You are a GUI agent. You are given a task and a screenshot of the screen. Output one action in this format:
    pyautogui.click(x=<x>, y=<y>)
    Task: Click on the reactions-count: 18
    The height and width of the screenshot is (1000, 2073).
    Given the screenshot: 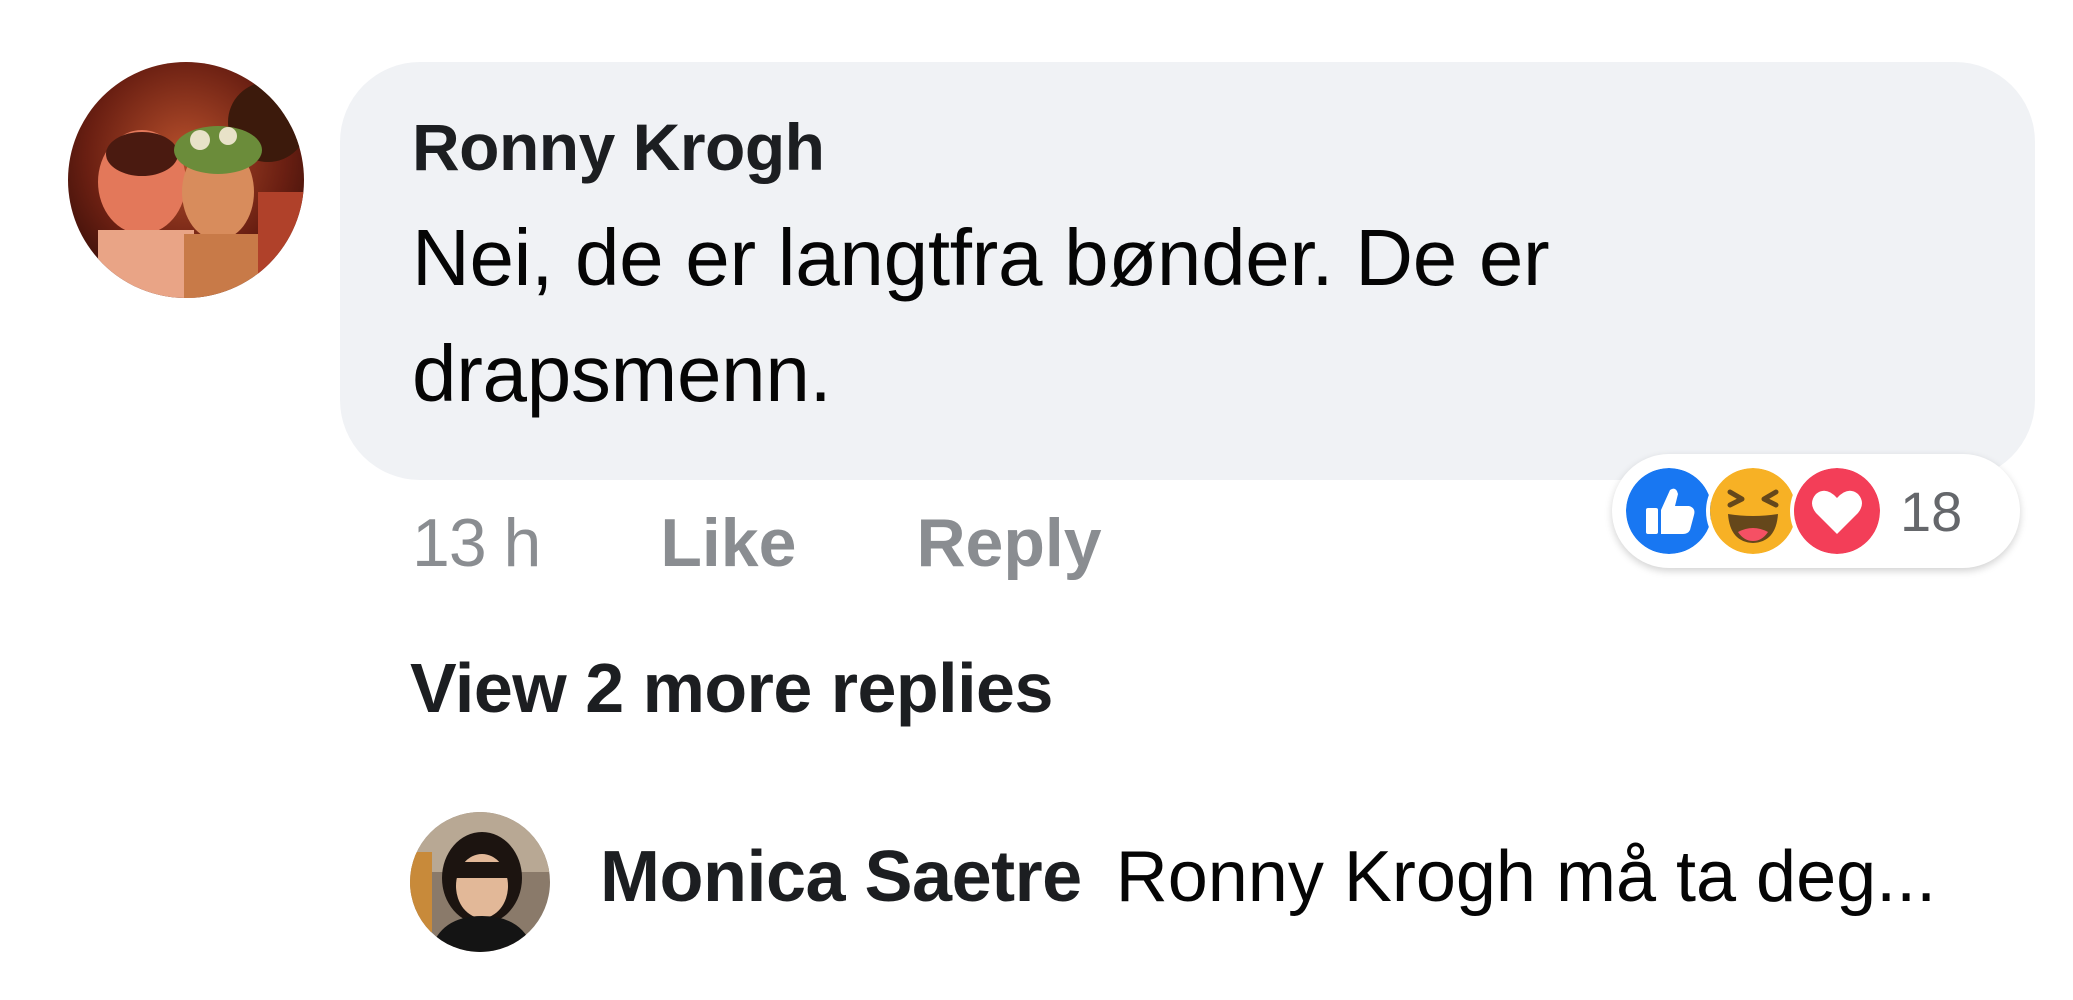 What is the action you would take?
    pyautogui.click(x=1931, y=511)
    